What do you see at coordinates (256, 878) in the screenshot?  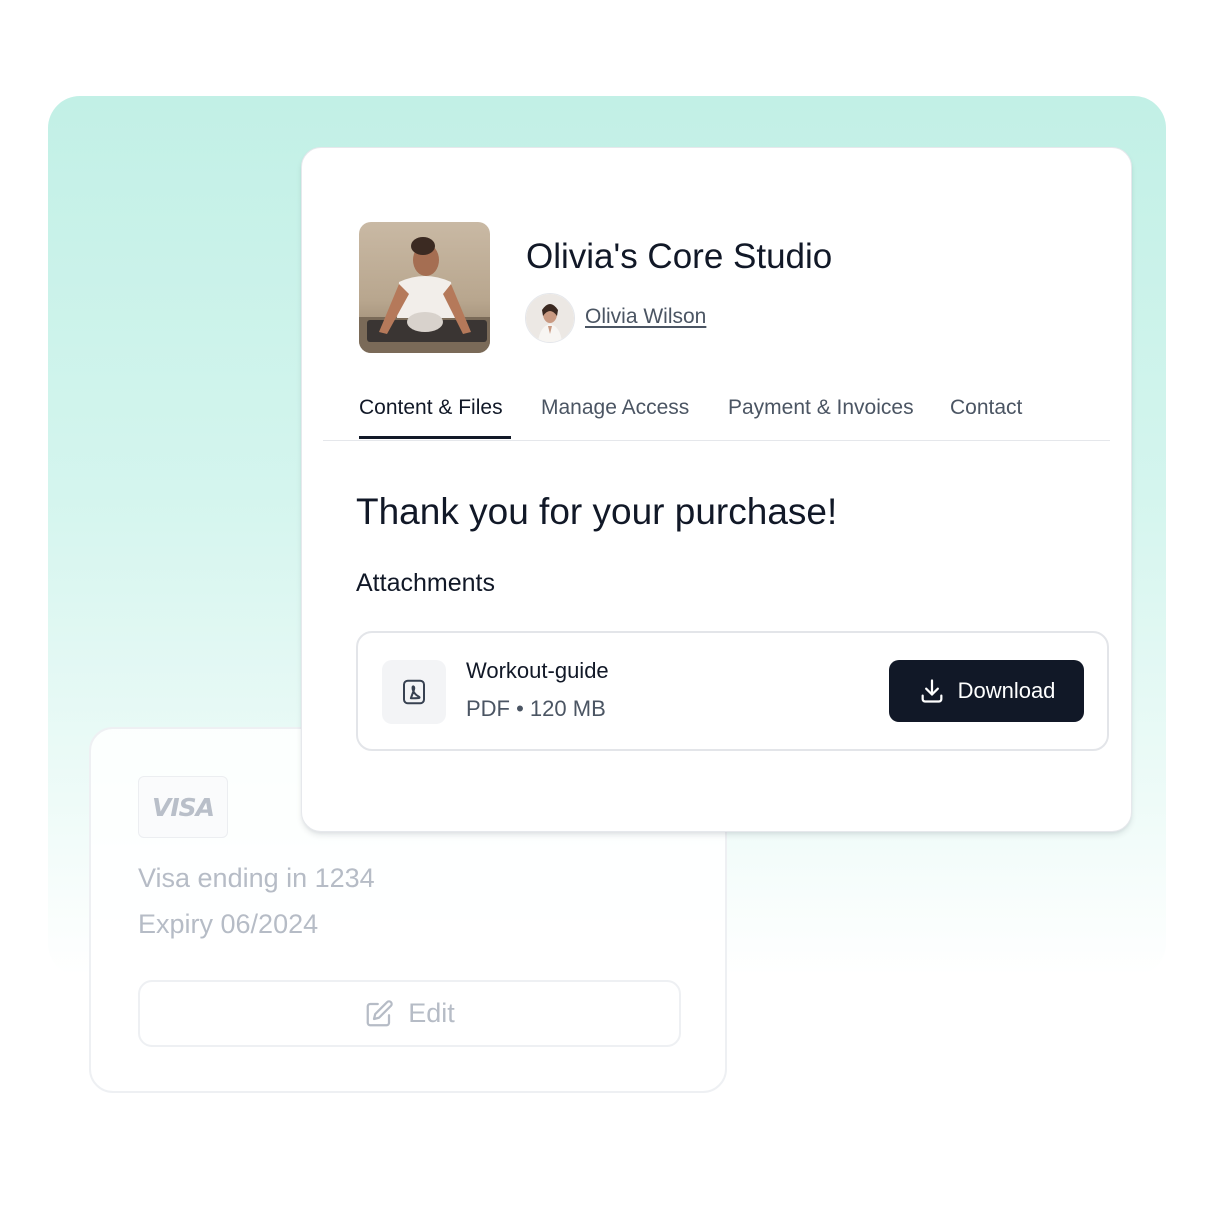 I see `card-ending-text: Visa ending in 1234` at bounding box center [256, 878].